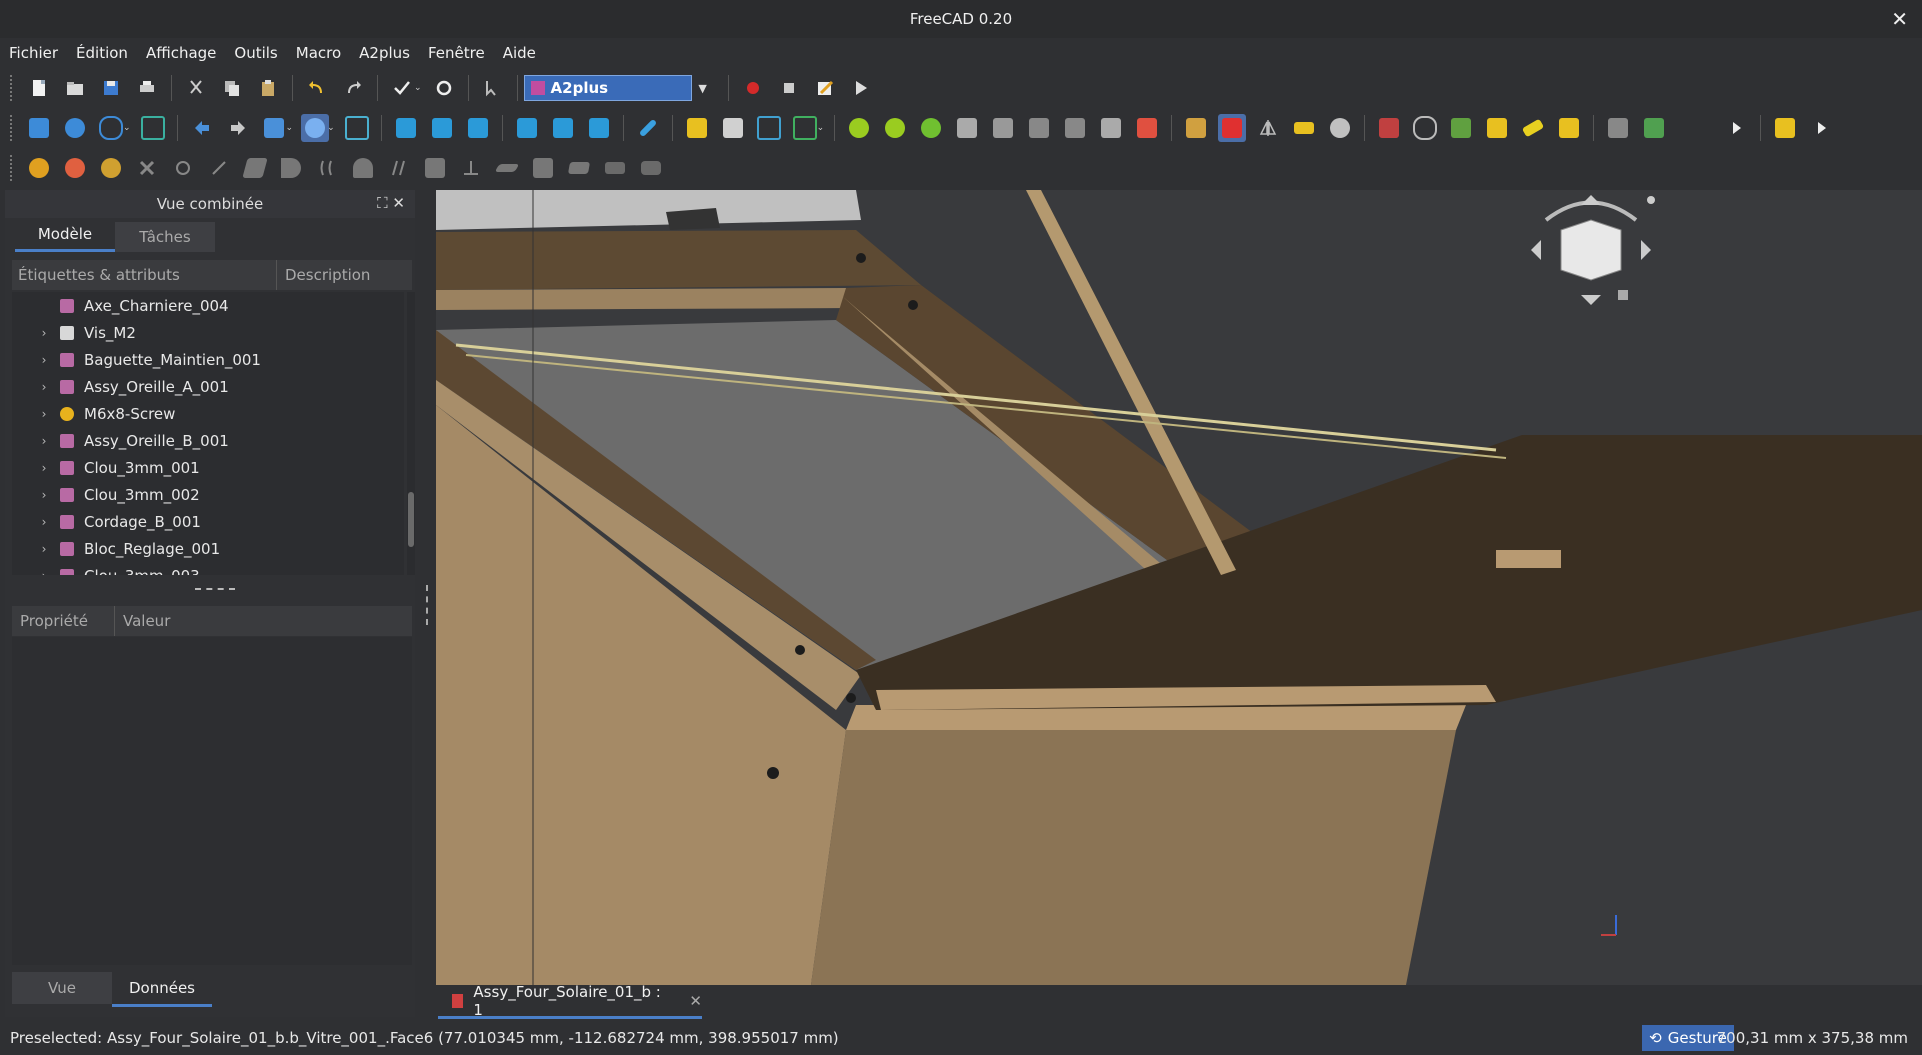  Describe the element at coordinates (769, 128) in the screenshot. I see `a2p-update-button` at that location.